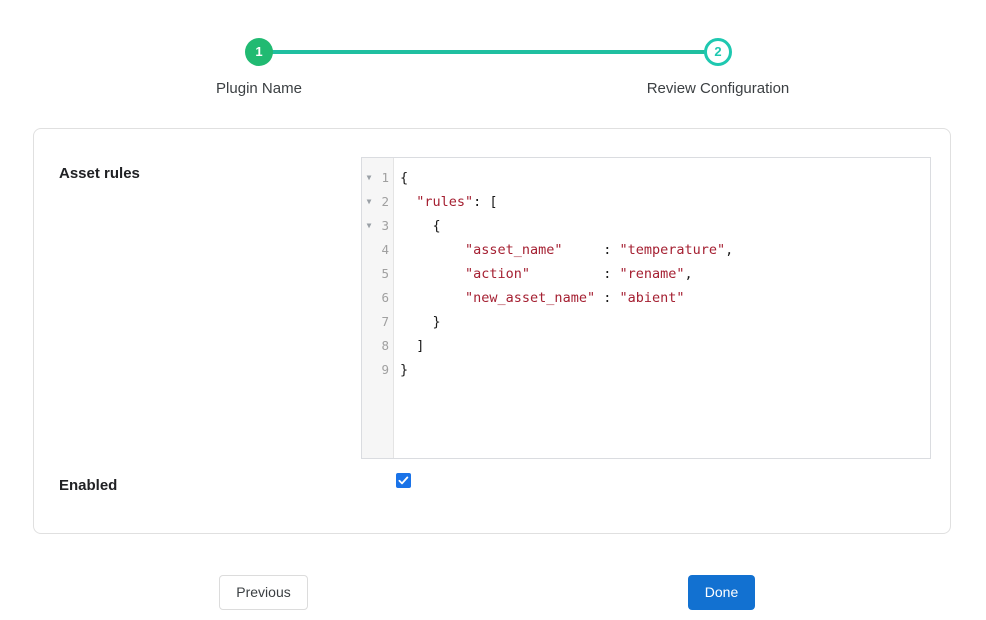  What do you see at coordinates (377, 178) in the screenshot?
I see `editor-line-number: ▼ 1` at bounding box center [377, 178].